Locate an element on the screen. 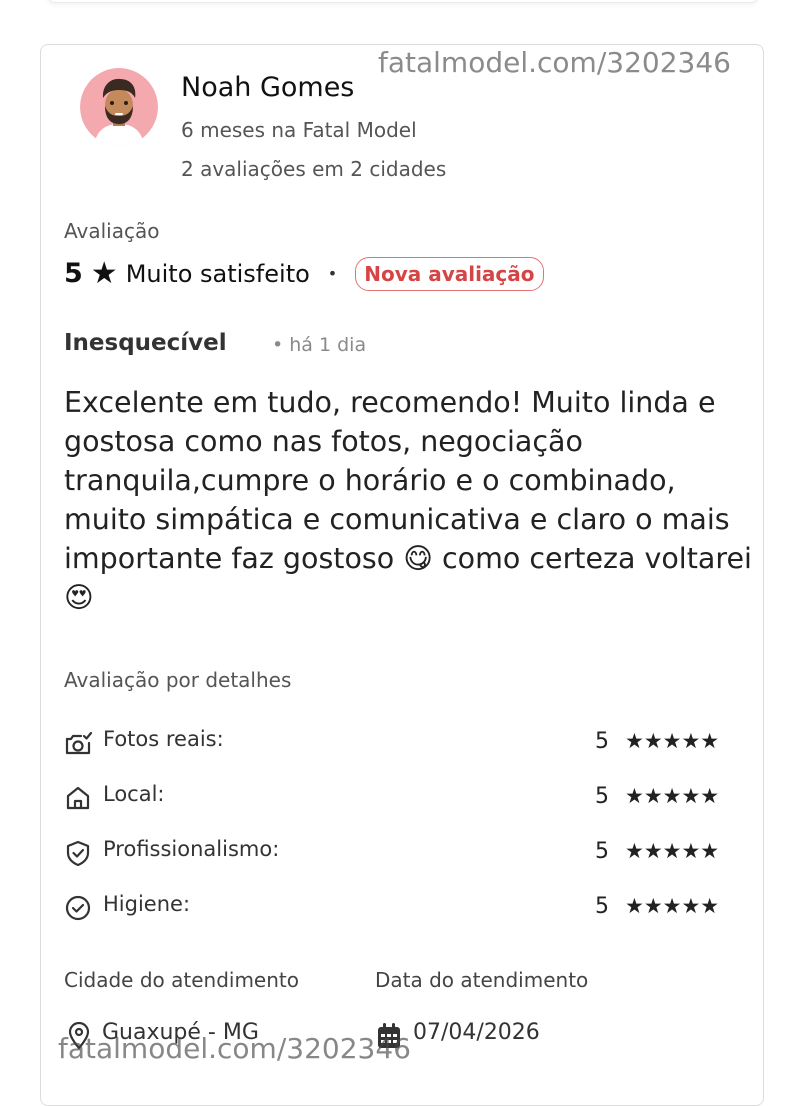 The image size is (803, 1106). detail-label: Higiene: is located at coordinates (147, 904).